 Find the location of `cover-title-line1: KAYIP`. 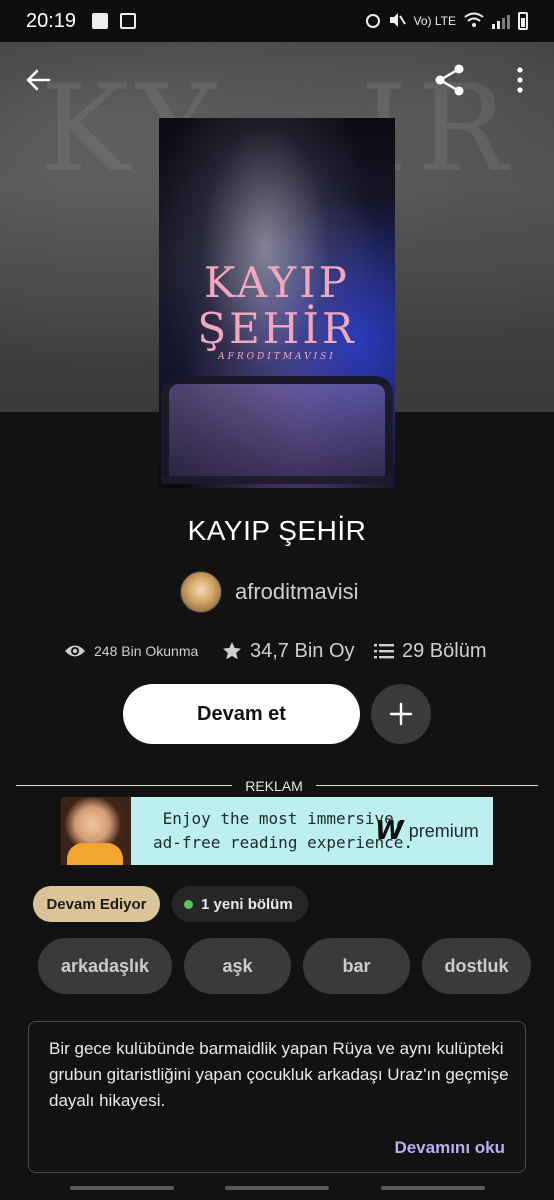

cover-title-line1: KAYIP is located at coordinates (277, 282).